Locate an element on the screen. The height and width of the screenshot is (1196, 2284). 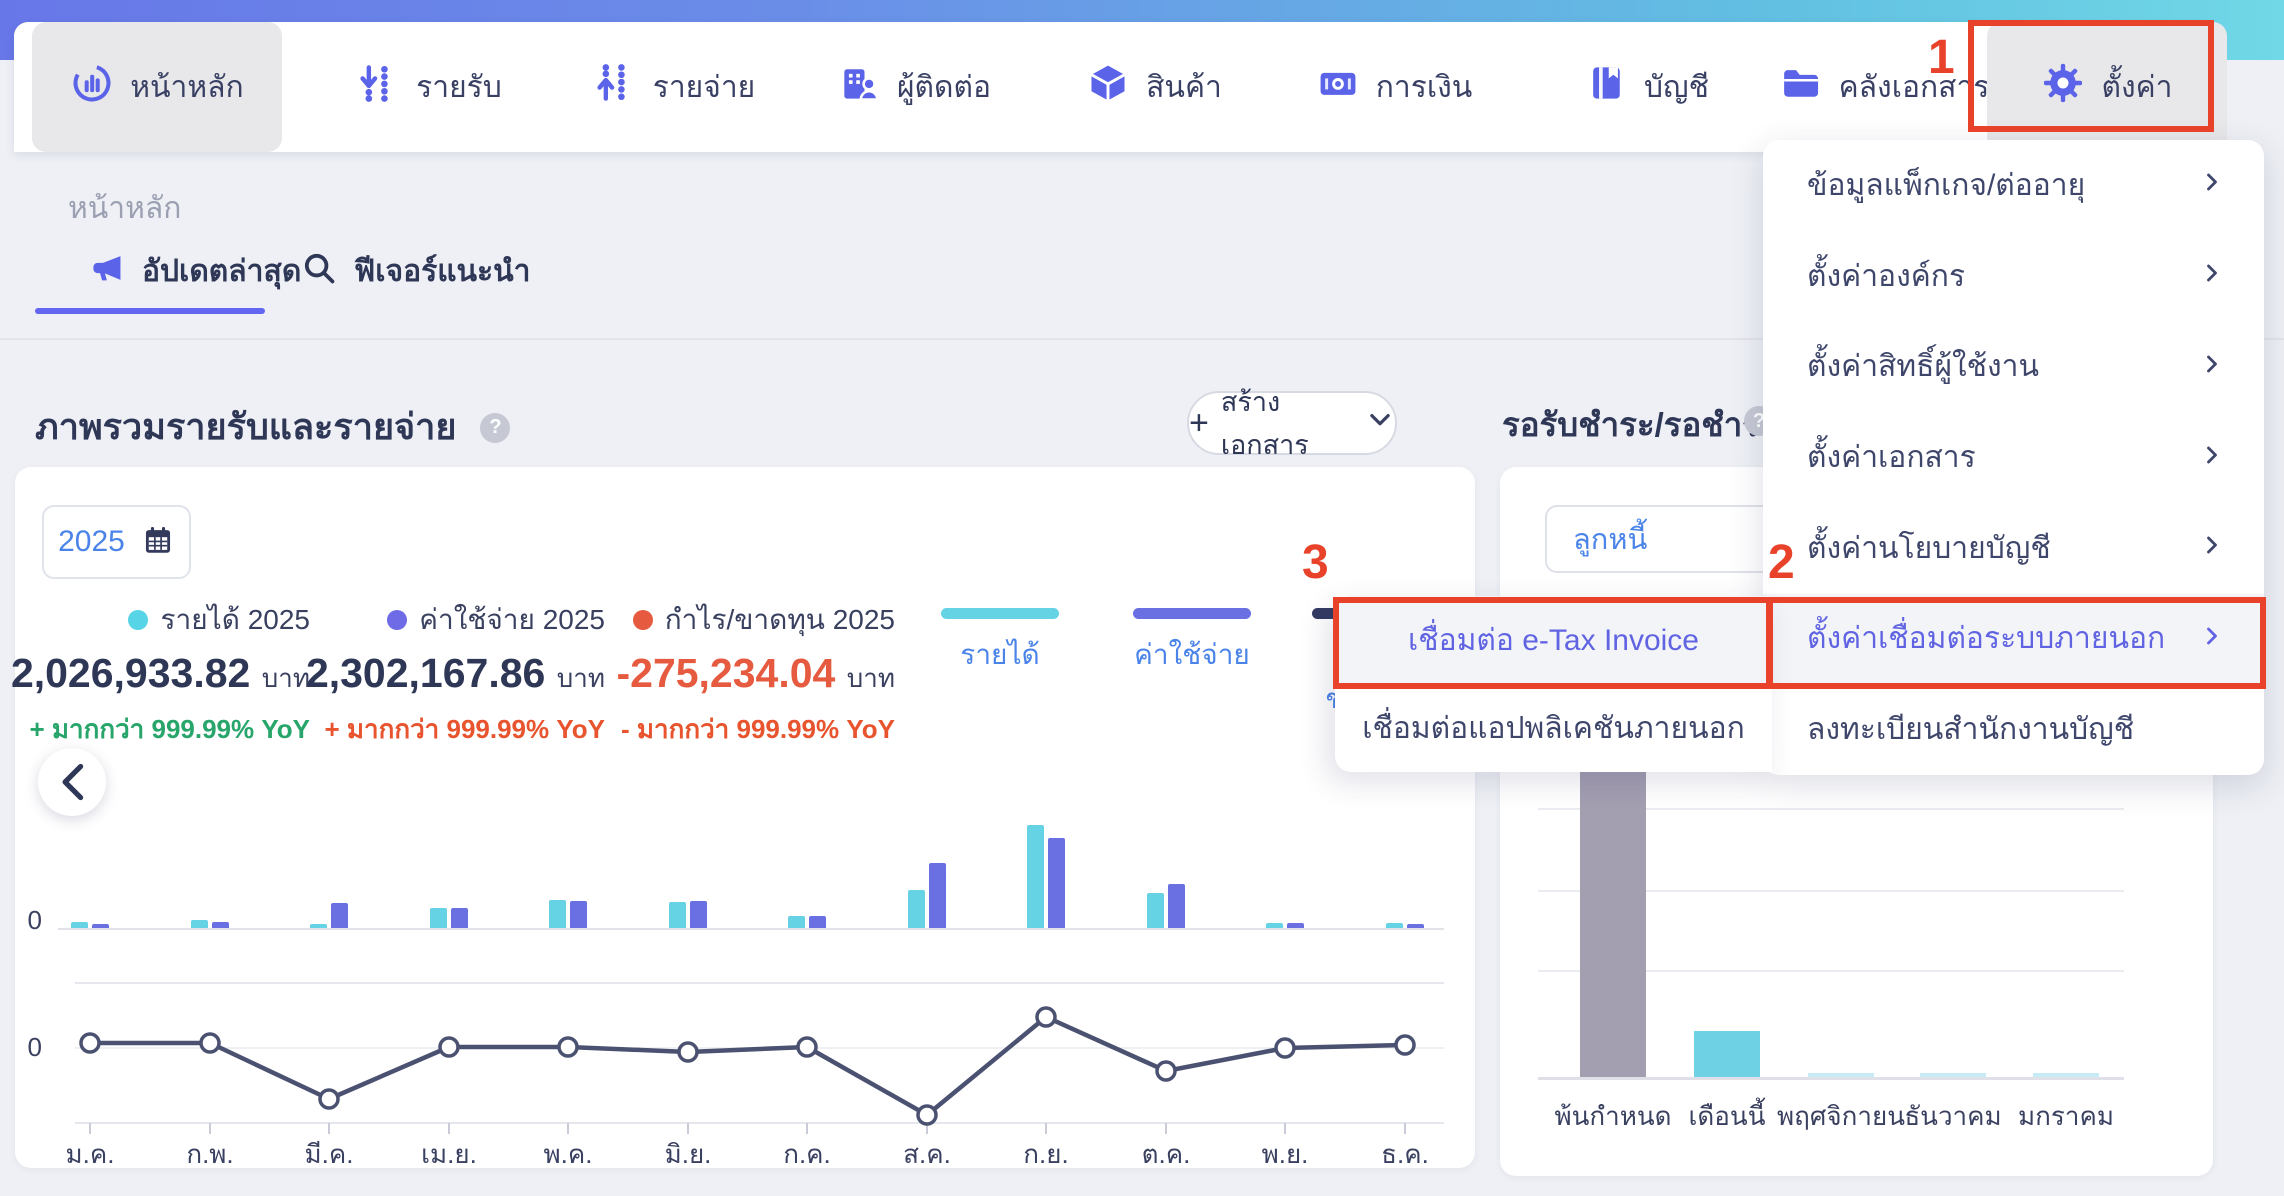
menu-item-label: ตั้งค่าเอกสาร is located at coordinates (1891, 458).